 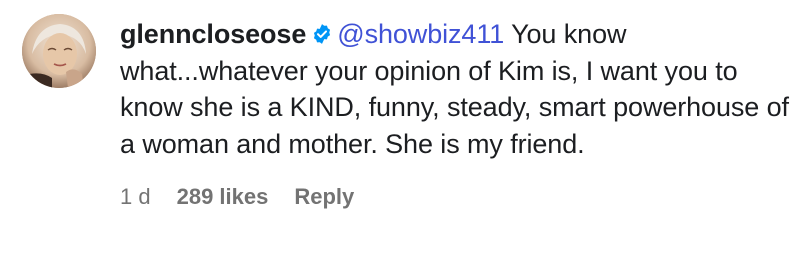 What do you see at coordinates (324, 197) in the screenshot?
I see `reply-button: Reply` at bounding box center [324, 197].